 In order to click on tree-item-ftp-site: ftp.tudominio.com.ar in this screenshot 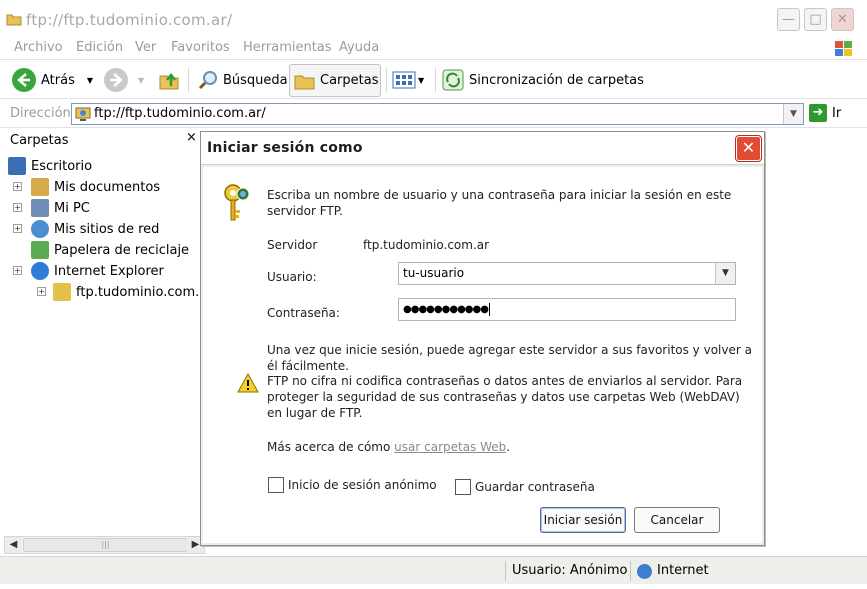, I will do `click(129, 292)`.